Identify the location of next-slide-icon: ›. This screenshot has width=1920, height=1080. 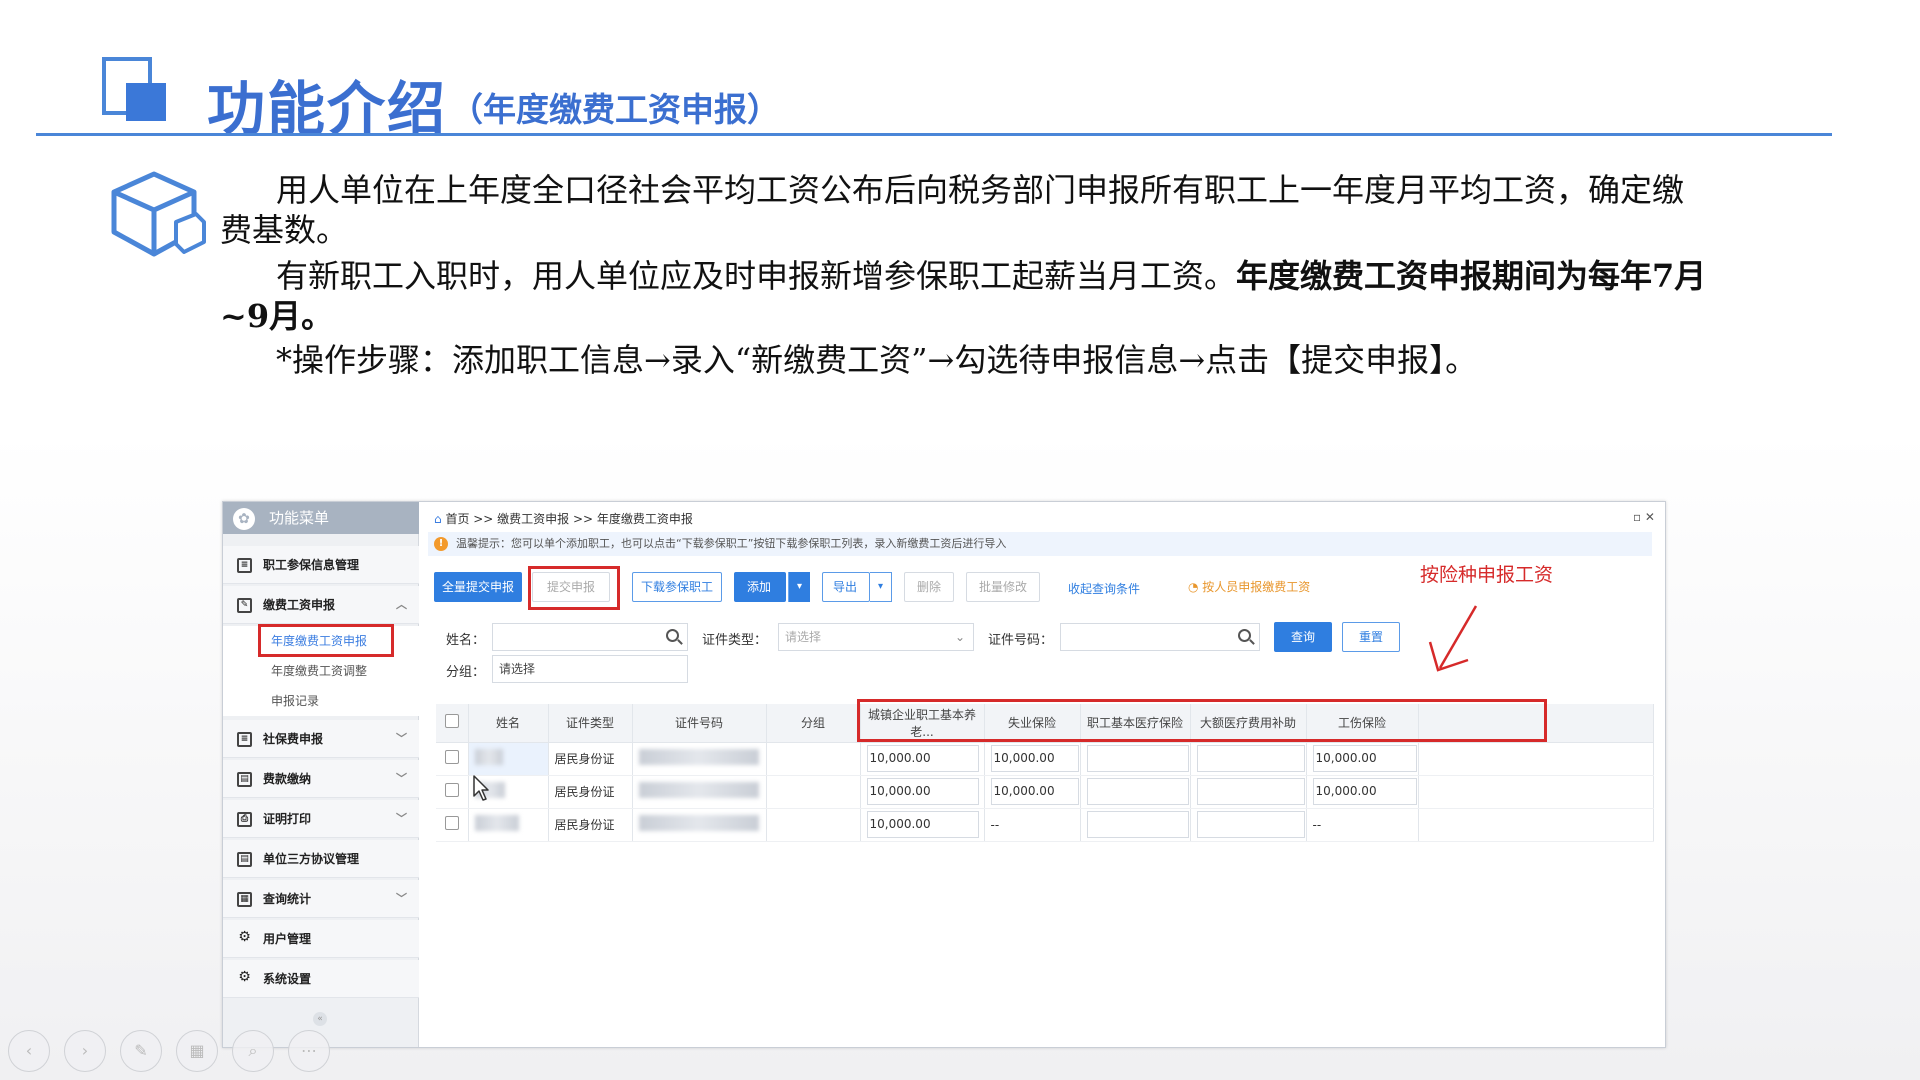
(85, 1051).